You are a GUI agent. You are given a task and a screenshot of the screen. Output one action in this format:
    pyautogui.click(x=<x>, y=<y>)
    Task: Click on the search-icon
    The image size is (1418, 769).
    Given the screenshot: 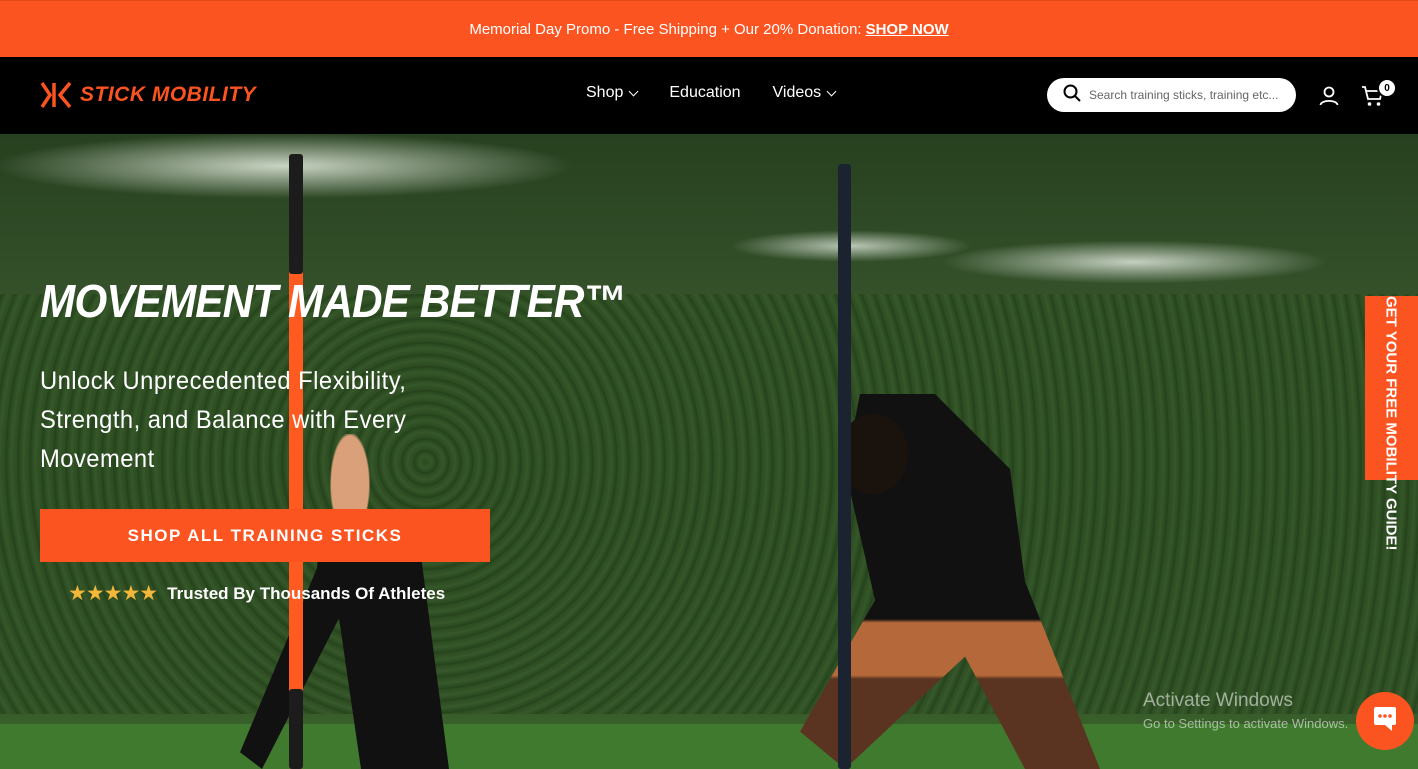 What is the action you would take?
    pyautogui.click(x=1072, y=95)
    